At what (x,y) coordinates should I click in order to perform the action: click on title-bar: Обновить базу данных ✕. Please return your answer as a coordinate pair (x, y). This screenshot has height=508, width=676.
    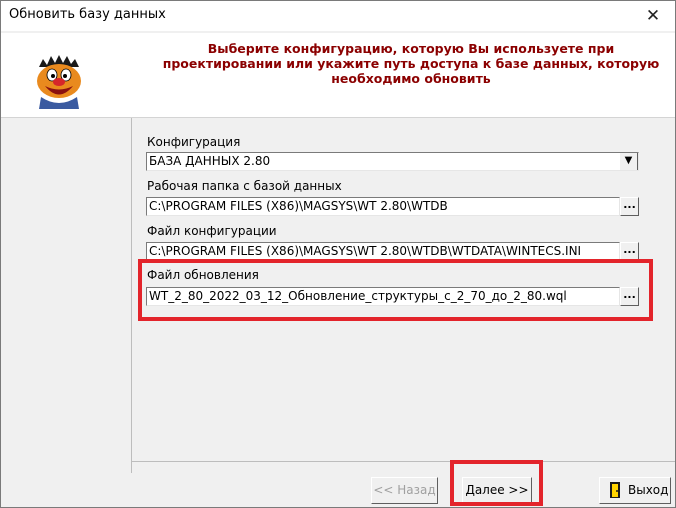
    Looking at the image, I should click on (338, 16).